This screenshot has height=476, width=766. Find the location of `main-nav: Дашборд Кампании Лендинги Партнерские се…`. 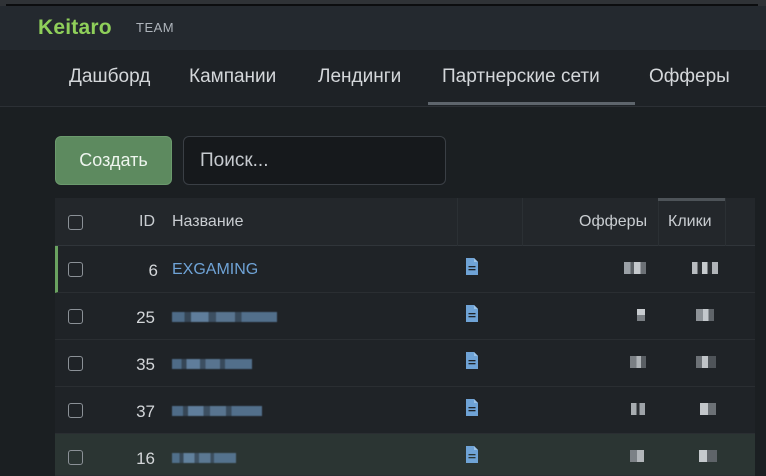

main-nav: Дашборд Кампании Лендинги Партнерские се… is located at coordinates (383, 78).